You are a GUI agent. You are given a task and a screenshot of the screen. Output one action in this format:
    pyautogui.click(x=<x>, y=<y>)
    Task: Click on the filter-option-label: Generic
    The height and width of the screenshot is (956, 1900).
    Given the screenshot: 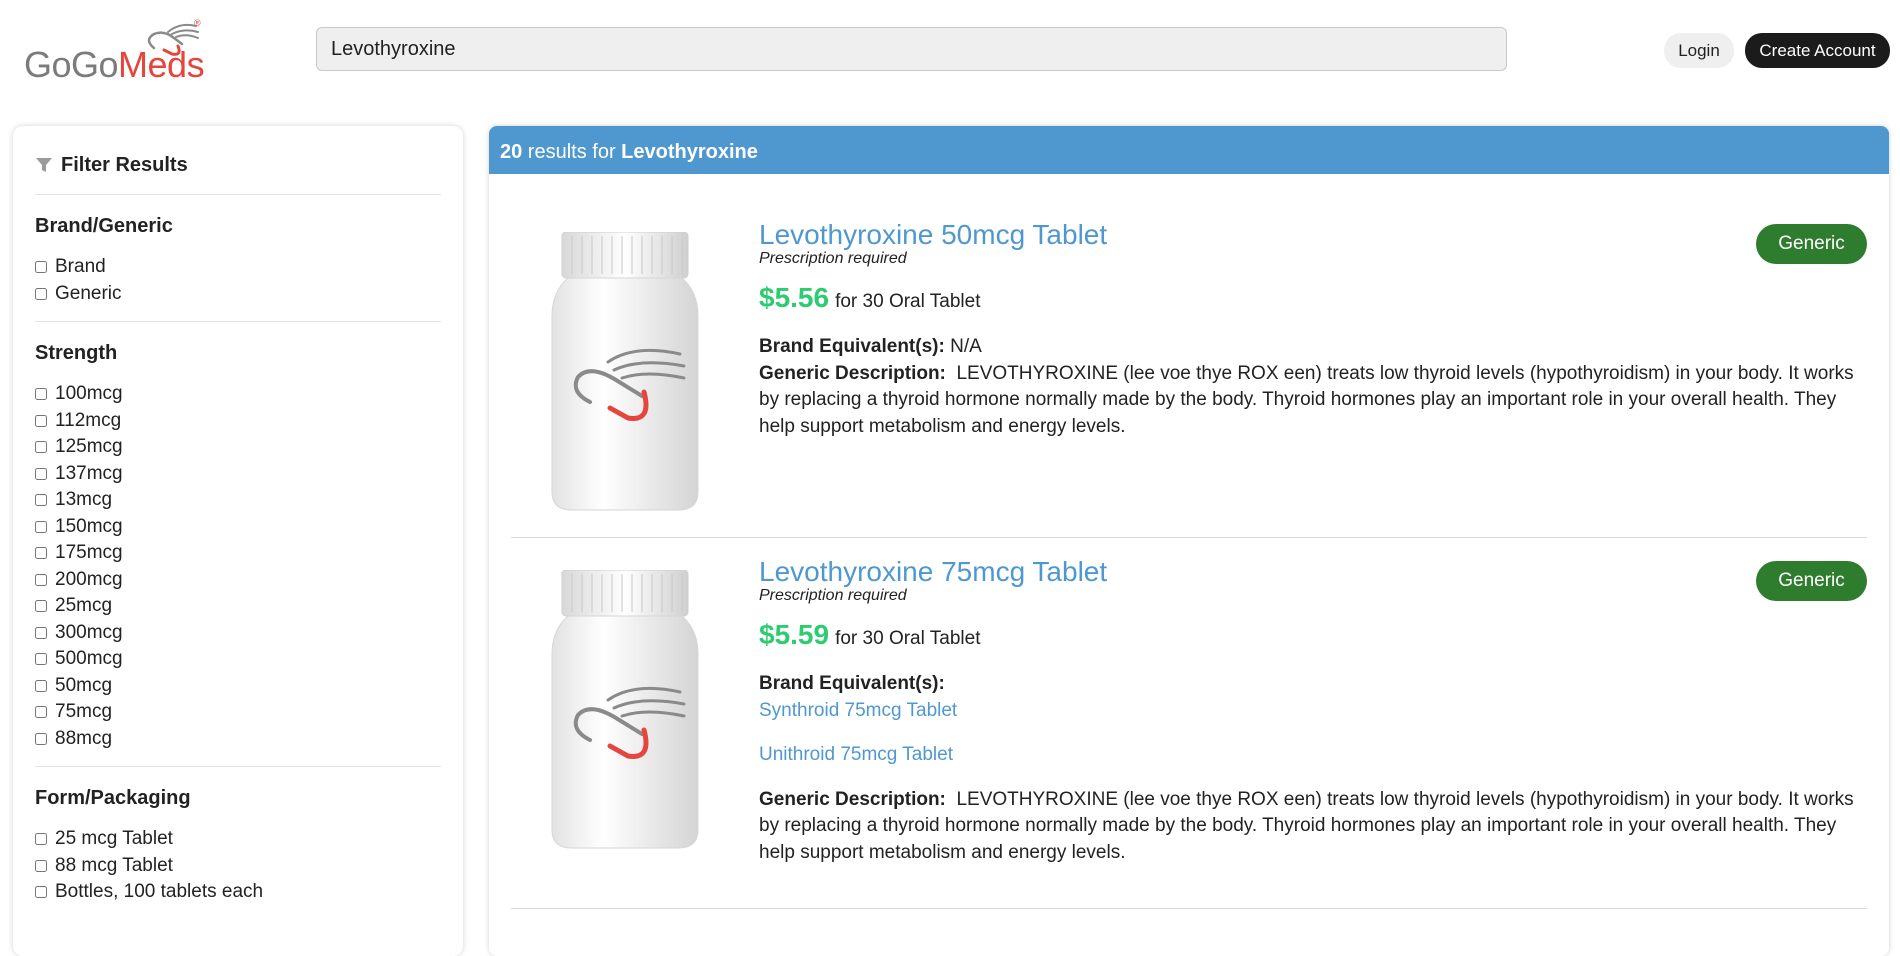 What is the action you would take?
    pyautogui.click(x=88, y=293)
    